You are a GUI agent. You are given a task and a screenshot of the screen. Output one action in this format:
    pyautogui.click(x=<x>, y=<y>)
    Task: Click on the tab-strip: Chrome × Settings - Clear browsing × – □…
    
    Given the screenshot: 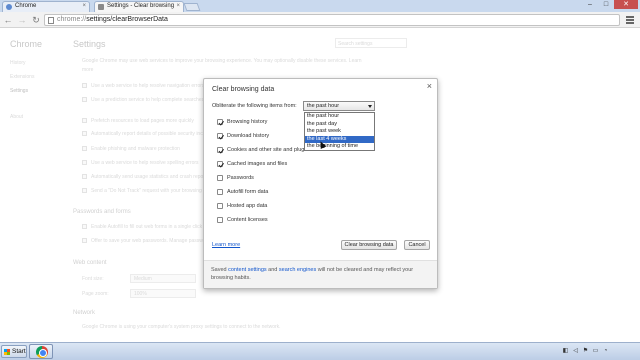 What is the action you would take?
    pyautogui.click(x=320, y=6)
    